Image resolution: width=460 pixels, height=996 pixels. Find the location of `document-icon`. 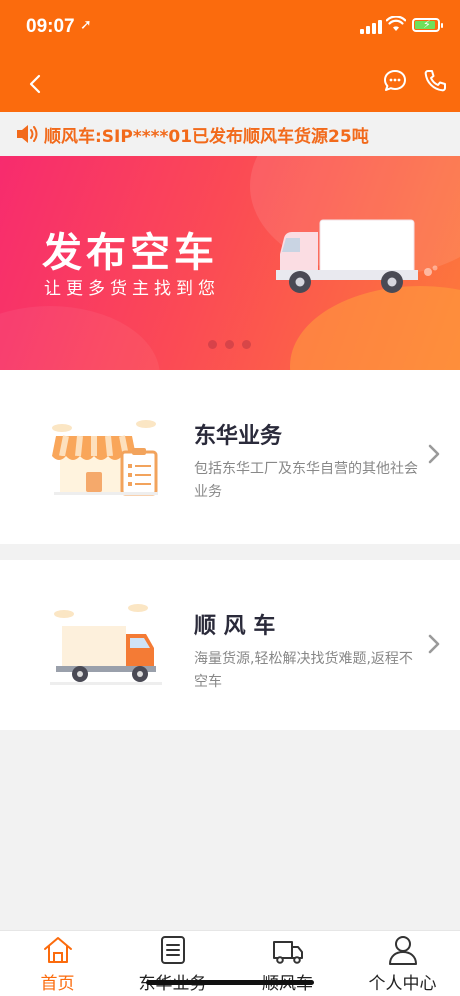

document-icon is located at coordinates (173, 950).